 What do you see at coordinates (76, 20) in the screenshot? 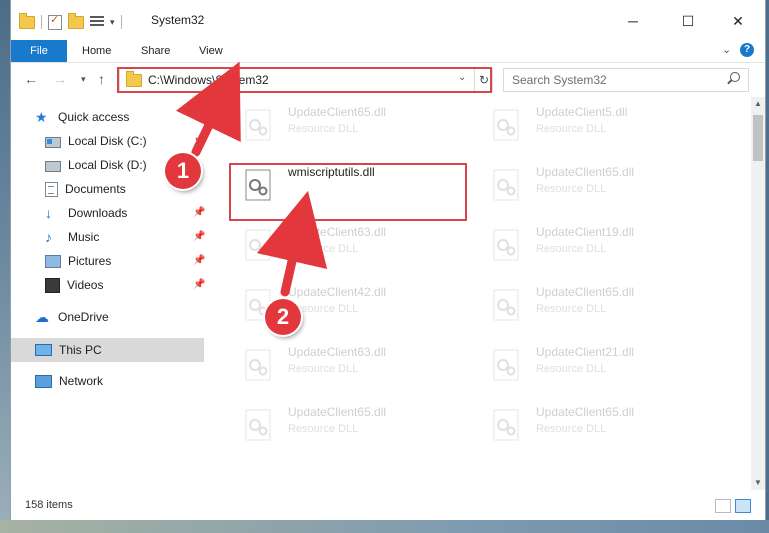
I see `new-folder-icon` at bounding box center [76, 20].